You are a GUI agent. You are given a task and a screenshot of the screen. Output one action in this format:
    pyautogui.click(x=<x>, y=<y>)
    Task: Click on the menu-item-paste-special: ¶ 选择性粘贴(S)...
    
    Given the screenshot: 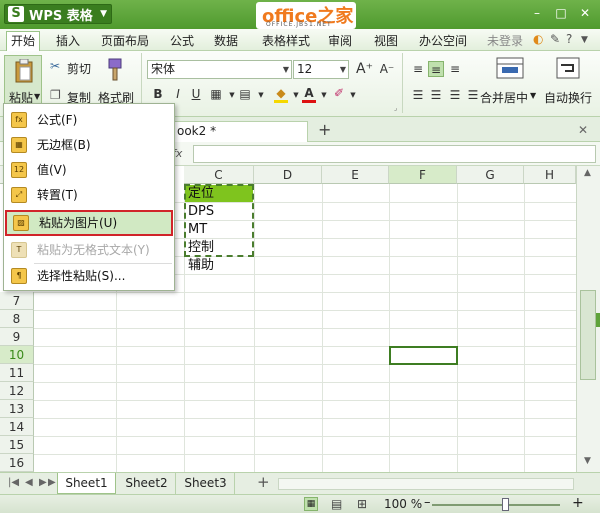 What is the action you would take?
    pyautogui.click(x=89, y=276)
    